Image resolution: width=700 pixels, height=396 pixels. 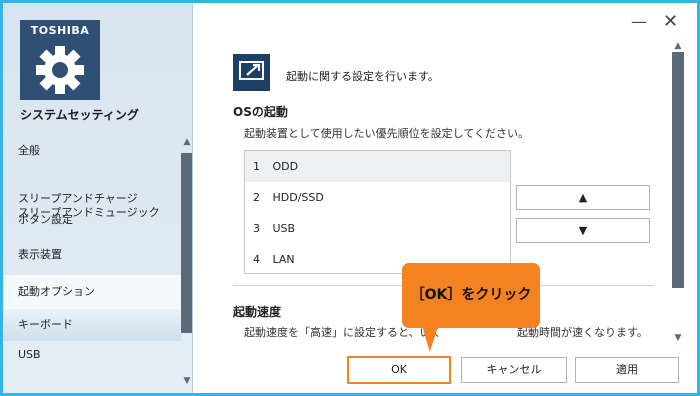 I want to click on main-scrollbar-thumb, so click(x=678, y=170).